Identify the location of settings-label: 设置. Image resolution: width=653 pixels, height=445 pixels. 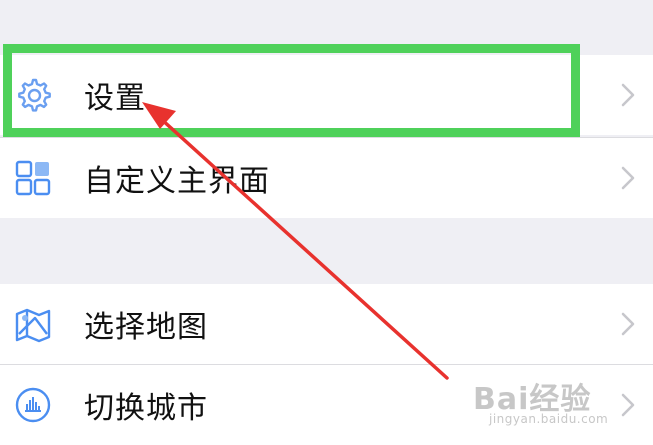
(115, 98).